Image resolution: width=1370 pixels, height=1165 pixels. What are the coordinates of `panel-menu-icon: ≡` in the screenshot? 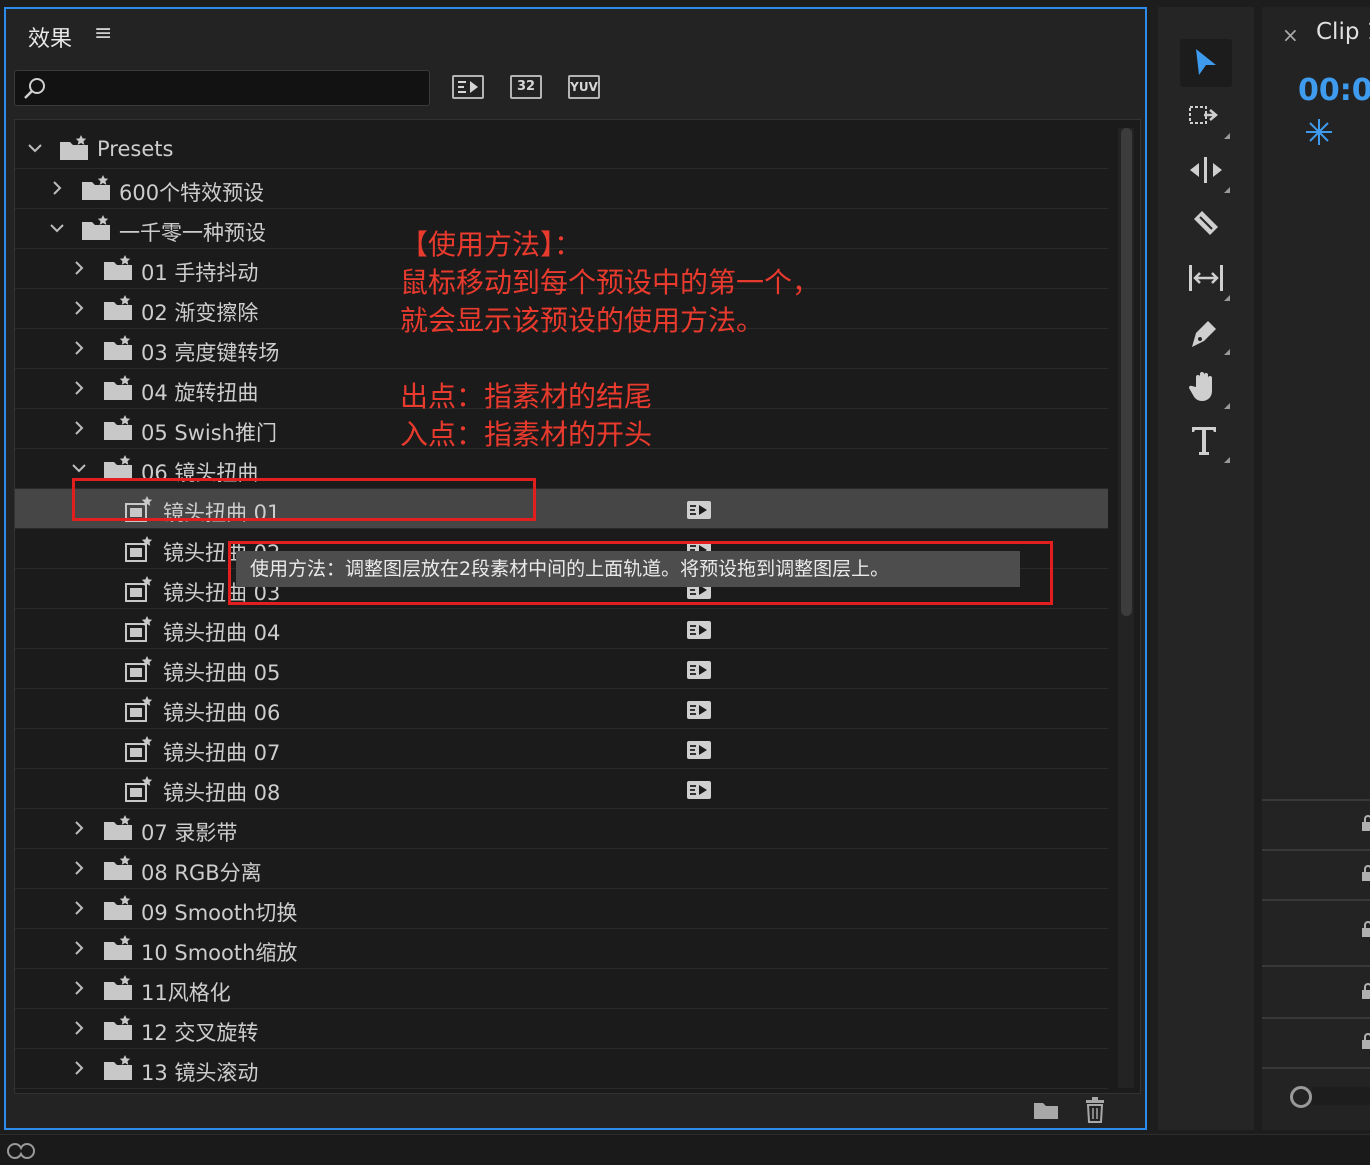 It's located at (103, 33).